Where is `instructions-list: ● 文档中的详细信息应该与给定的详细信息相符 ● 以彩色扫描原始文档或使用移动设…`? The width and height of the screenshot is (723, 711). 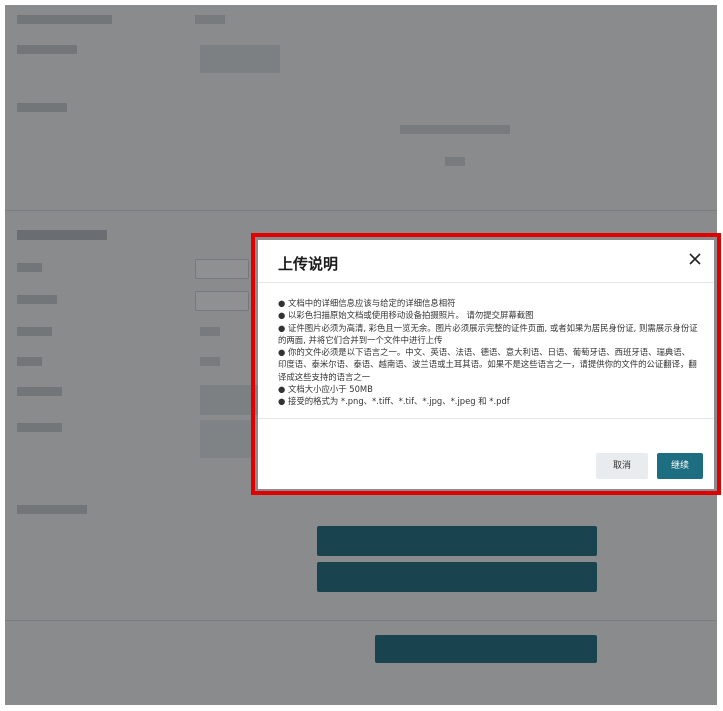
instructions-list: ● 文档中的详细信息应该与给定的详细信息相符 ● 以彩色扫描原始文档或使用移动设… is located at coordinates (488, 352).